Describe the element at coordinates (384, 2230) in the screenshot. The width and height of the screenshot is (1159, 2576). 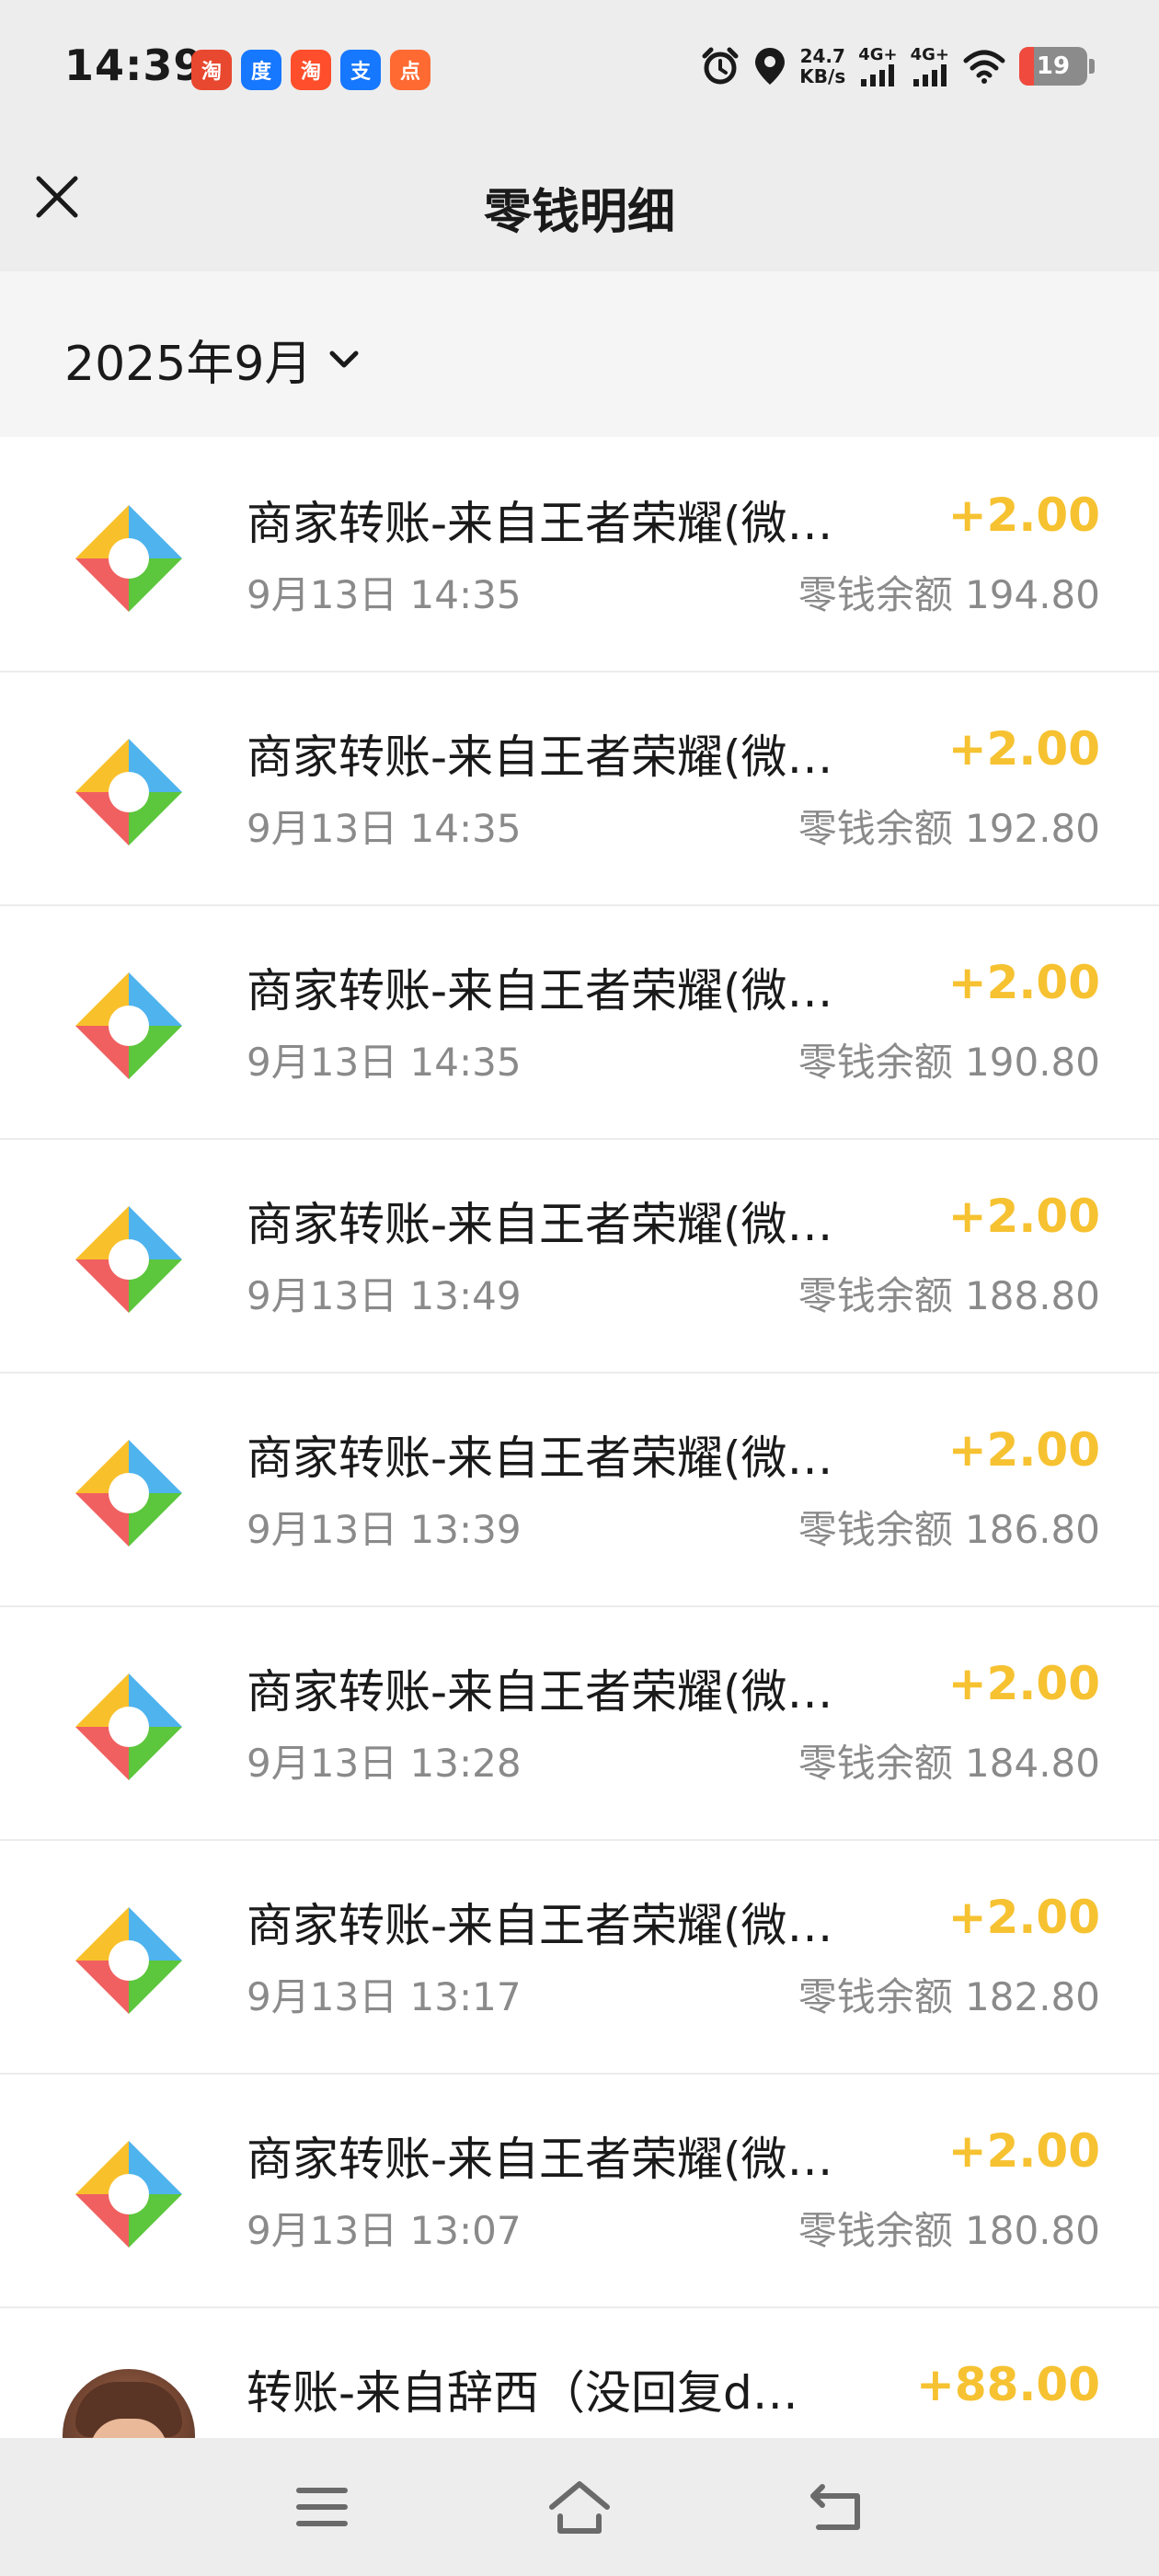
I see `transaction-date: 9月13日 13:07` at that location.